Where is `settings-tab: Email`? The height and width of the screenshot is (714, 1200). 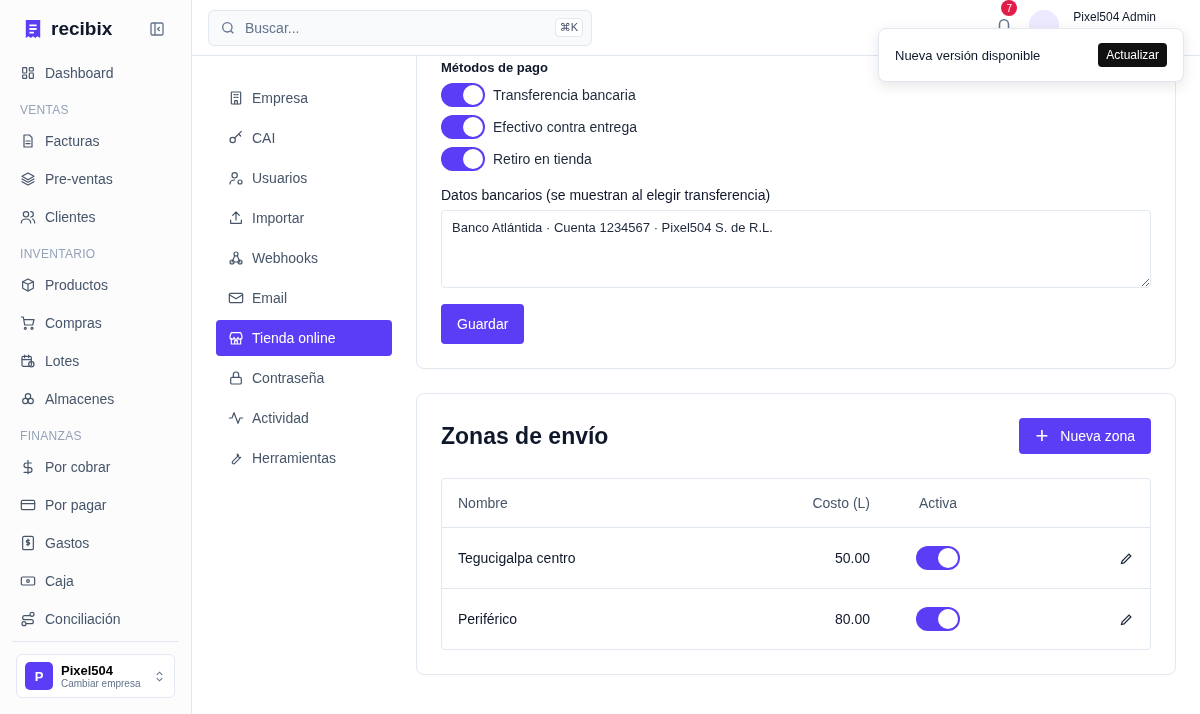
settings-tab: Email is located at coordinates (304, 298).